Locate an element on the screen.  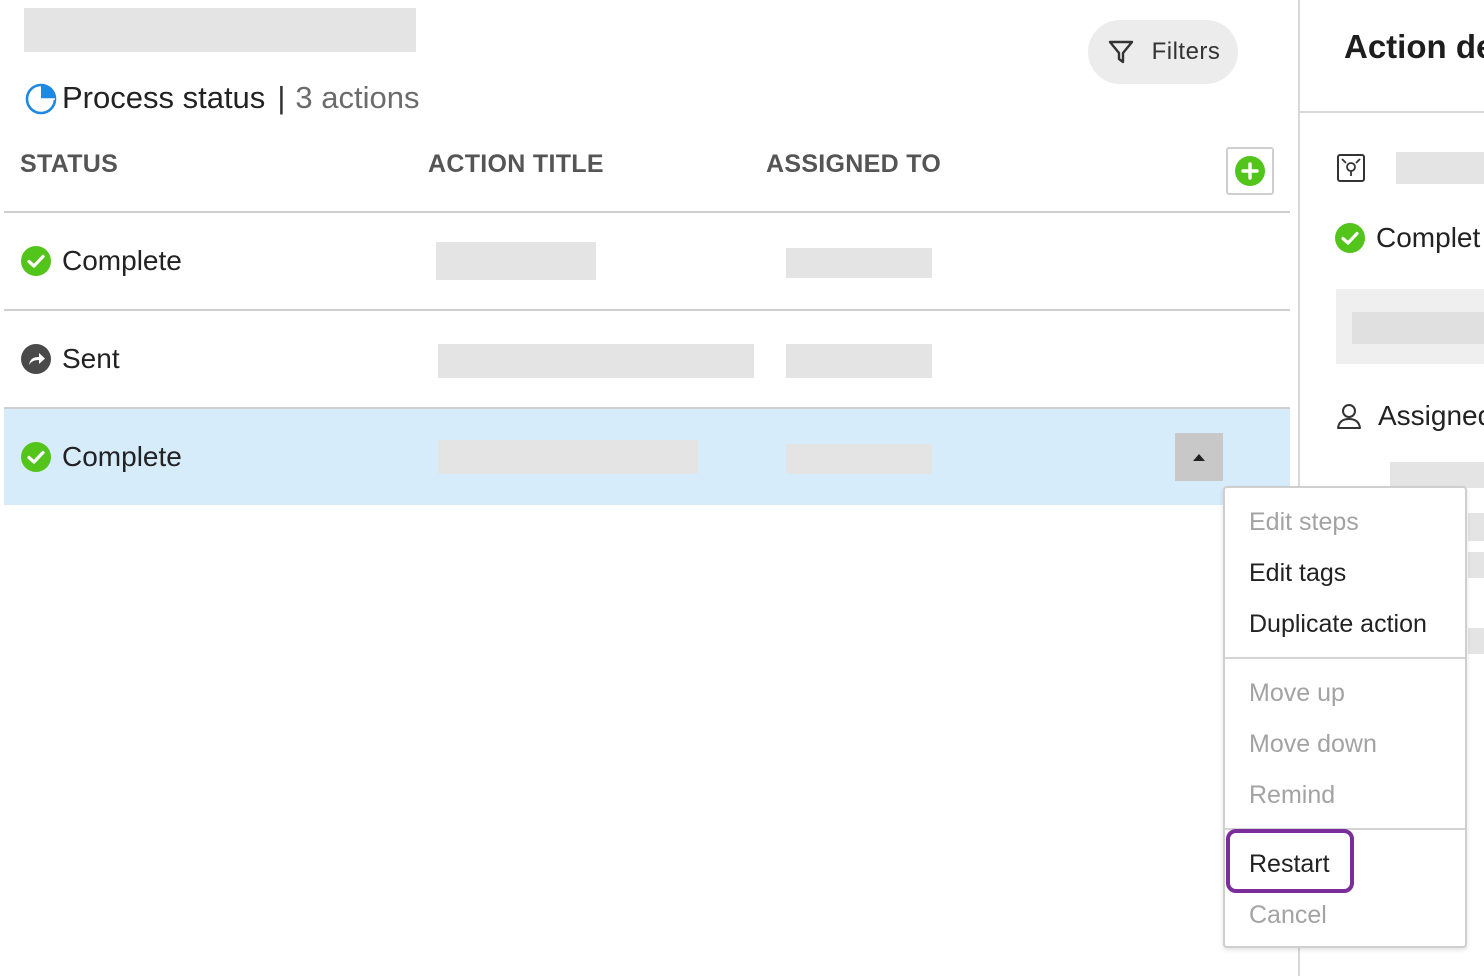
side-panel-title: Action de is located at coordinates (1414, 46).